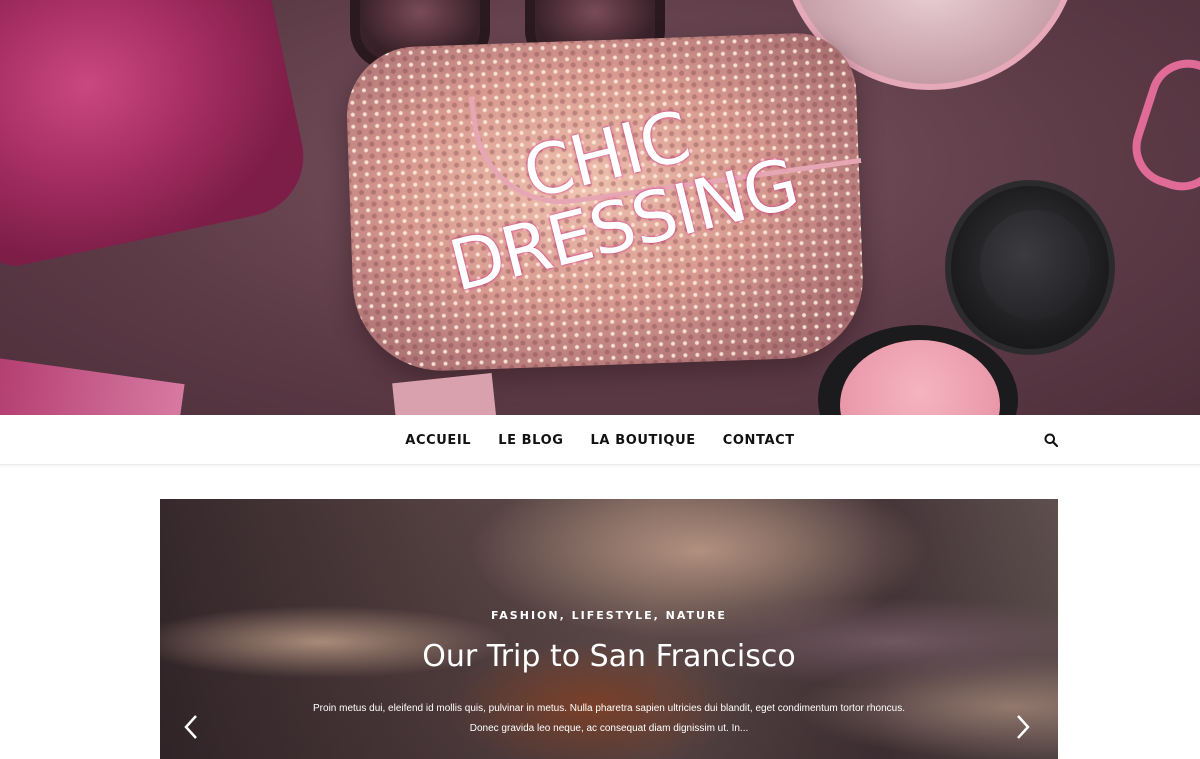 This screenshot has height=759, width=1200. I want to click on chevron-right-icon, so click(1023, 727).